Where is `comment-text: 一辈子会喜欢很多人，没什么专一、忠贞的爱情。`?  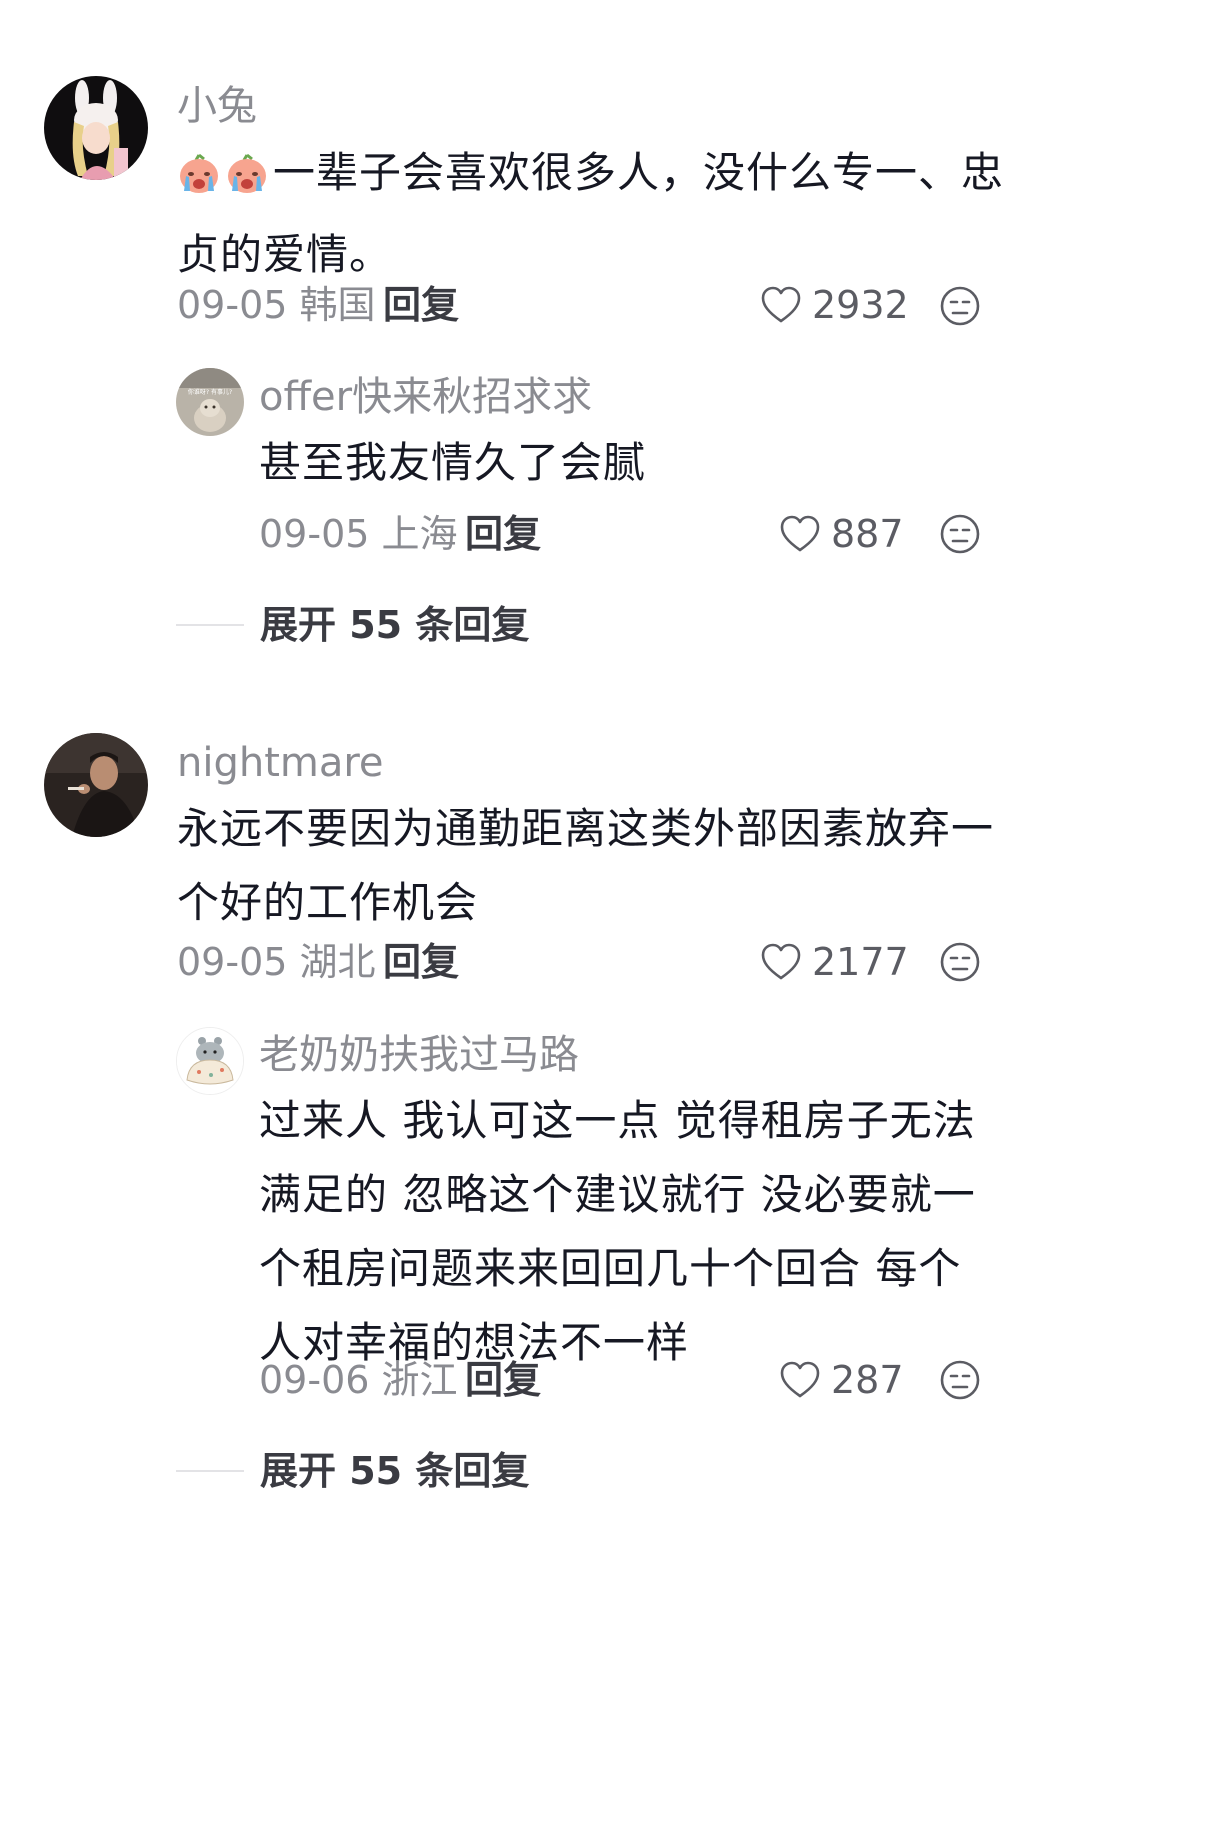
comment-text: 一辈子会喜欢很多人，没什么专一、忠贞的爱情。 is located at coordinates (592, 214).